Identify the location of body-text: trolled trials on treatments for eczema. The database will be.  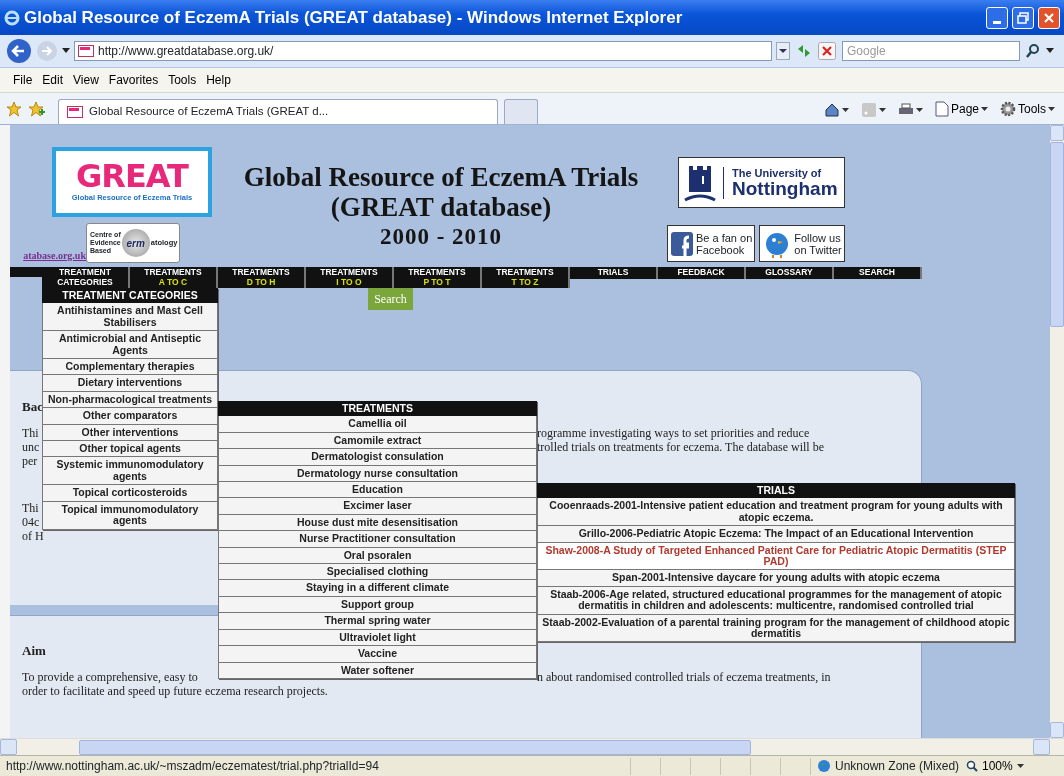
(680, 447).